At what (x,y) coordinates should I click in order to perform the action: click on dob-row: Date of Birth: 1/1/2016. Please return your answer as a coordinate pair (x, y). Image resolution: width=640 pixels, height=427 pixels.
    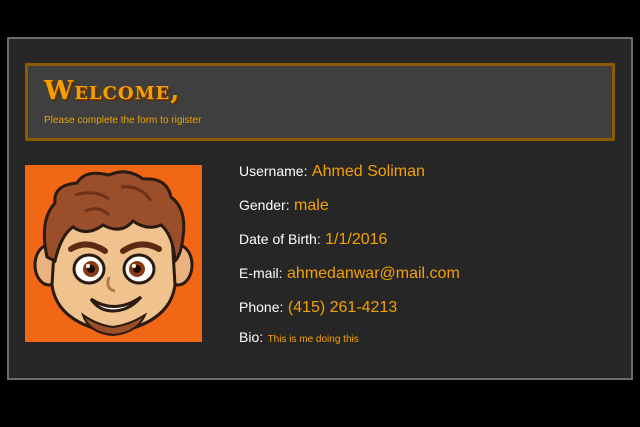
    Looking at the image, I should click on (313, 240).